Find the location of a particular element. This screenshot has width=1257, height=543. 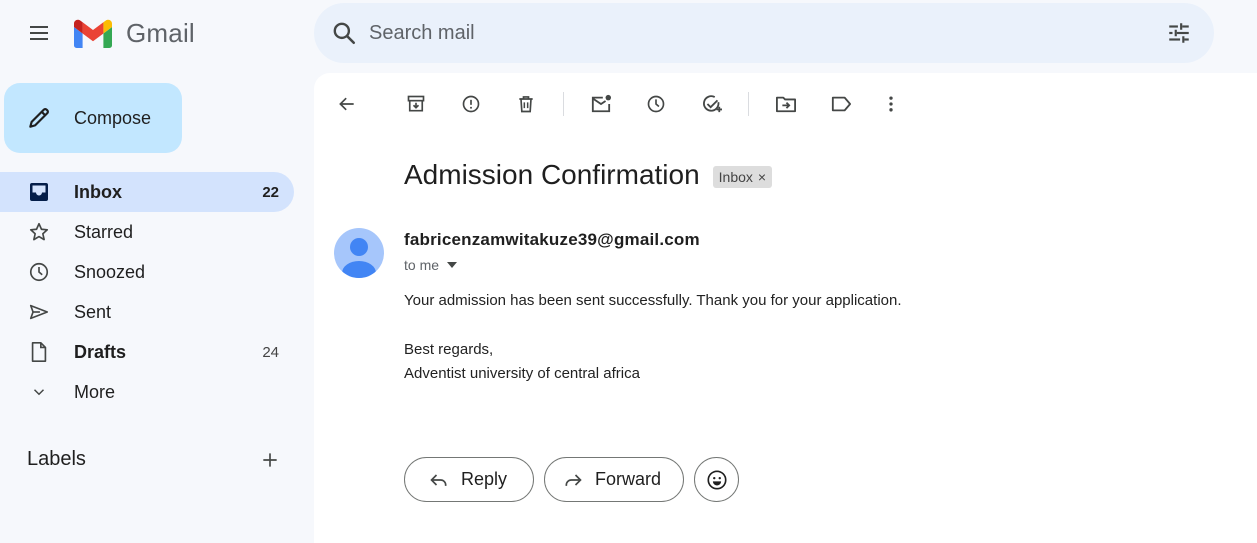

inbox-icon is located at coordinates (39, 192).